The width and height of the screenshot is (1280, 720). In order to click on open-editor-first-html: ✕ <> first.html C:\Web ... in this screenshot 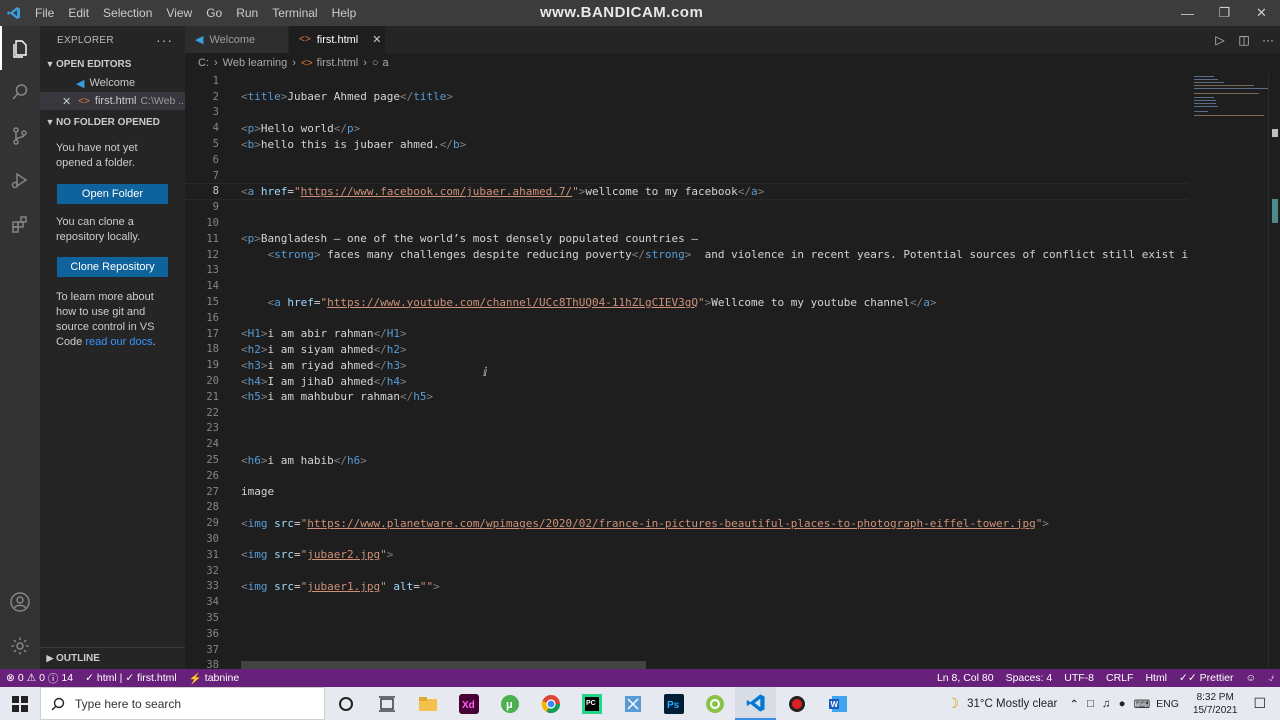, I will do `click(112, 101)`.